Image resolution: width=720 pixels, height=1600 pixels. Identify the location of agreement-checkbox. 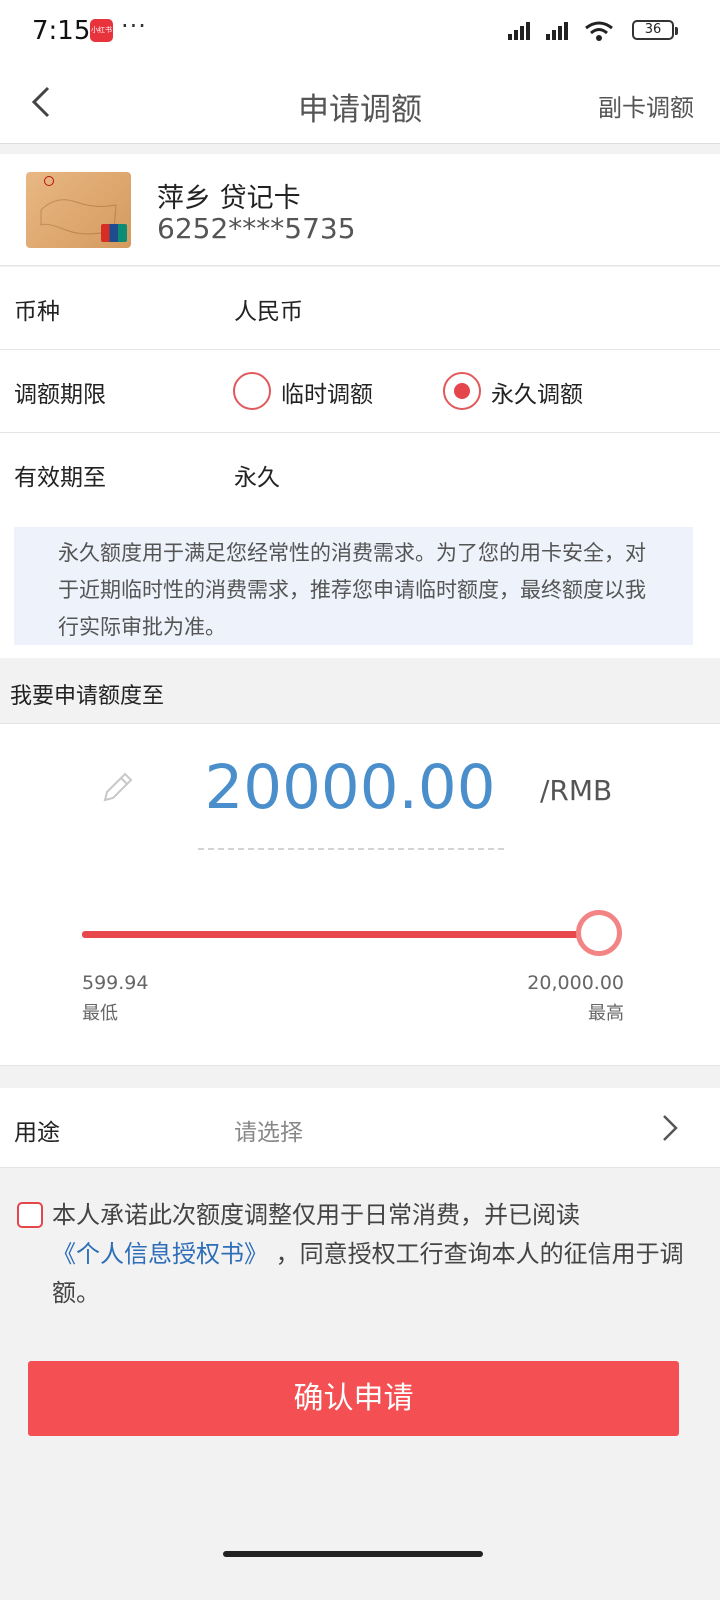
(30, 1215).